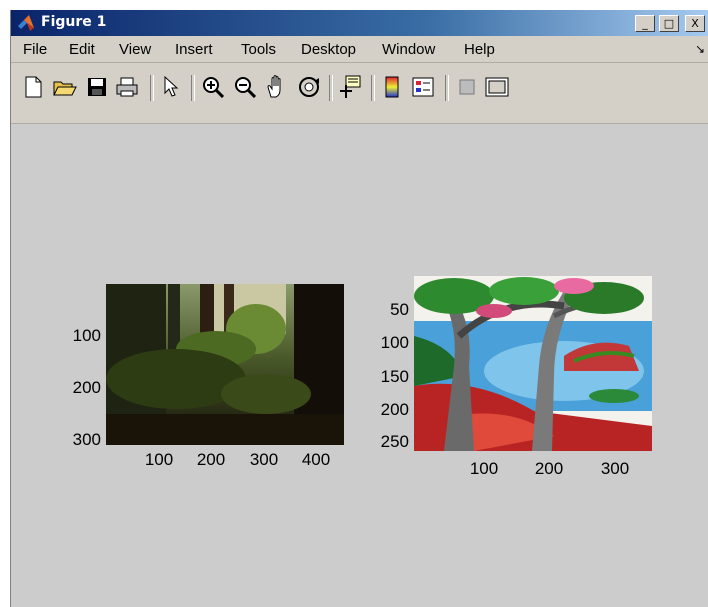 The height and width of the screenshot is (607, 708). What do you see at coordinates (33, 87) in the screenshot?
I see `new-figure-icon` at bounding box center [33, 87].